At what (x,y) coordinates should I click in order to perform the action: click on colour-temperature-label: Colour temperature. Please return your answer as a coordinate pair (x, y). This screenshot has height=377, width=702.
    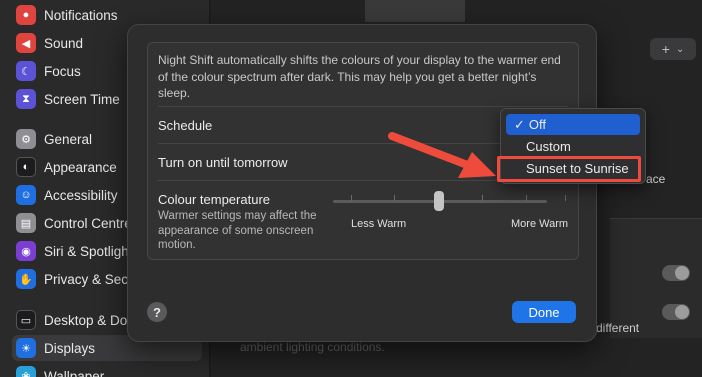
    Looking at the image, I should click on (214, 199).